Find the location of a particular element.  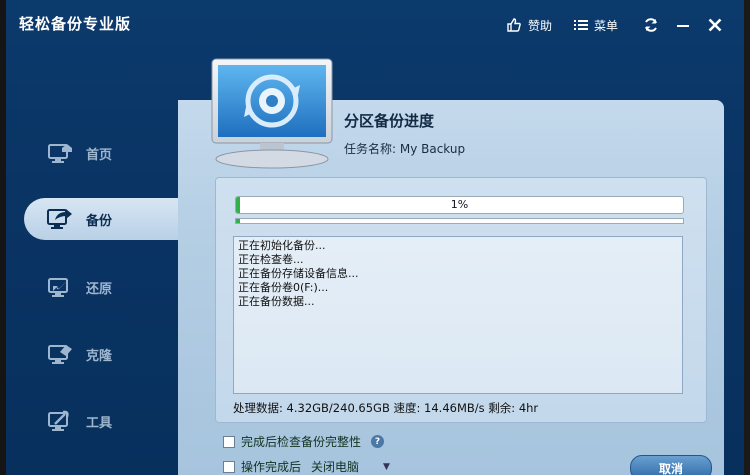

task-name: 任务名称: My Backup is located at coordinates (405, 149).